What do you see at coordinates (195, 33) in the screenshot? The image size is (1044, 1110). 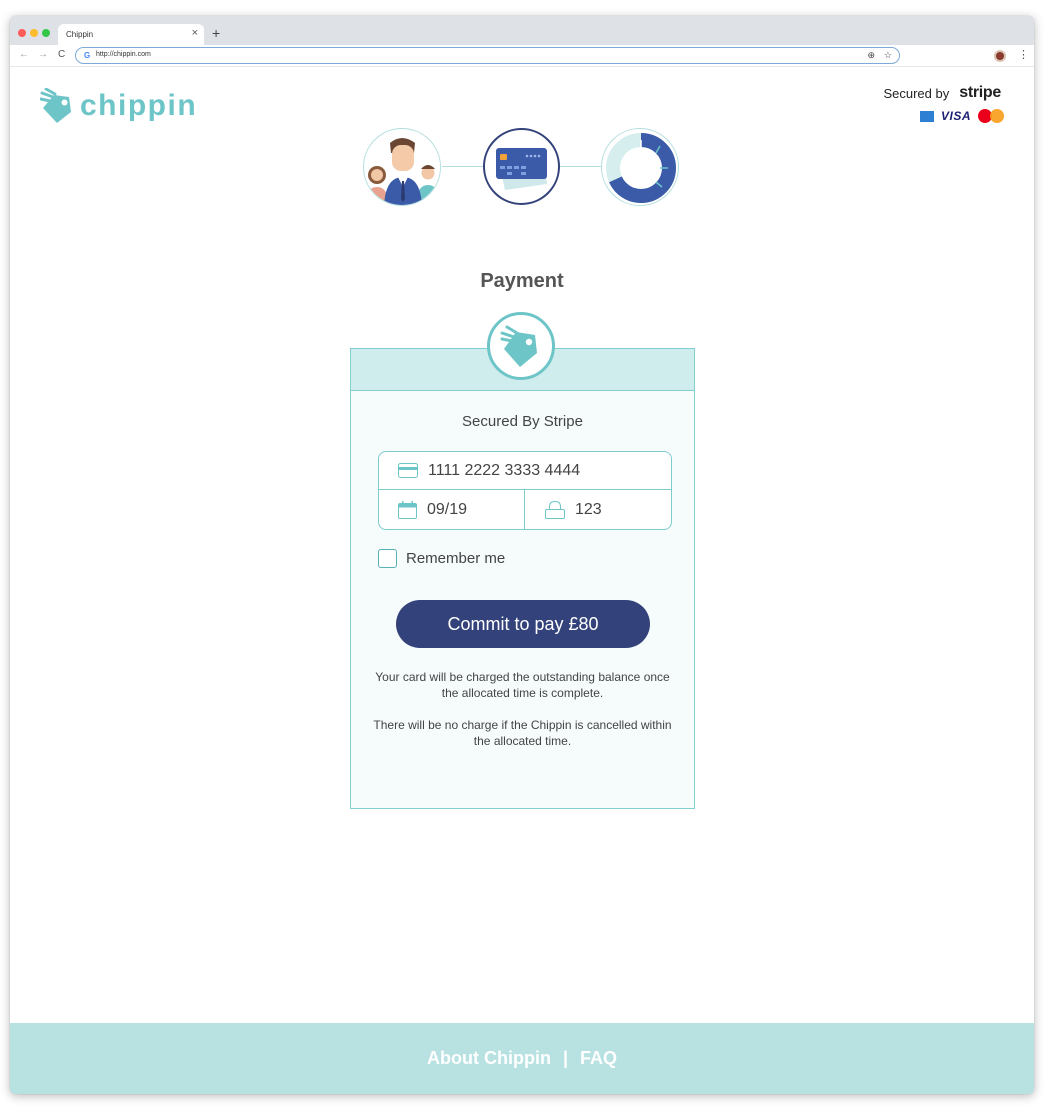 I see `tab-close-icon: ×` at bounding box center [195, 33].